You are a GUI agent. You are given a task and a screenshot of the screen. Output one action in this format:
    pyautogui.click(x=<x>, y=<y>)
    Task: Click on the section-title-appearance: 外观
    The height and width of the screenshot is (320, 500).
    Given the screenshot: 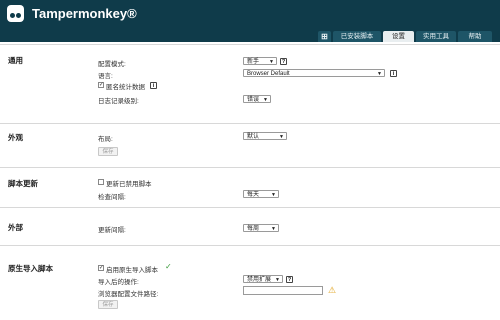 What is the action you would take?
    pyautogui.click(x=15, y=137)
    